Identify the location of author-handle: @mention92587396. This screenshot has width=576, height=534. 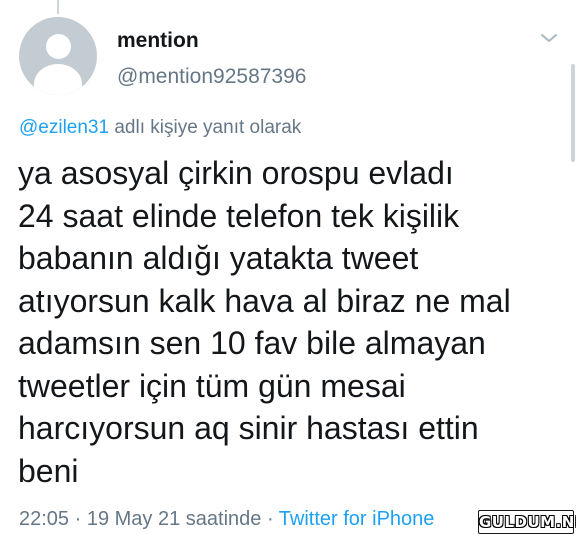
(211, 77).